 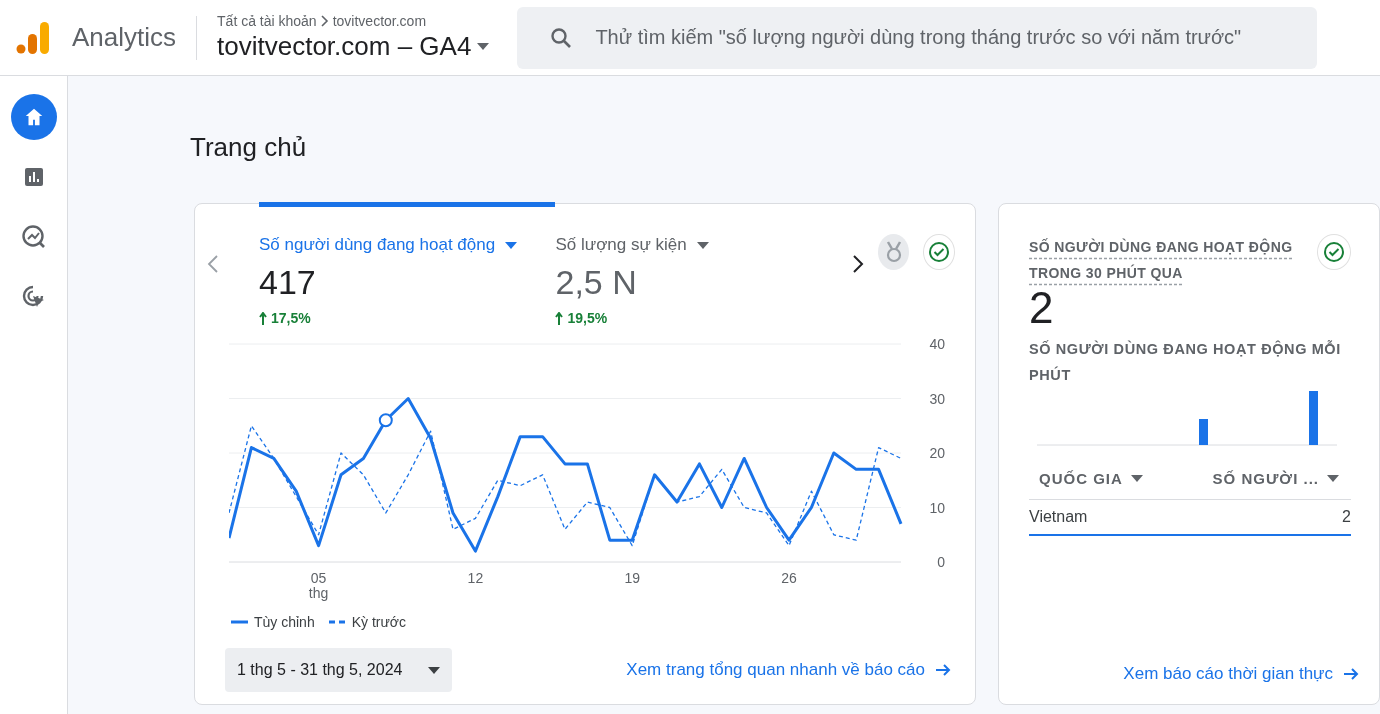 What do you see at coordinates (941, 562) in the screenshot?
I see `axis-tick-label: 0` at bounding box center [941, 562].